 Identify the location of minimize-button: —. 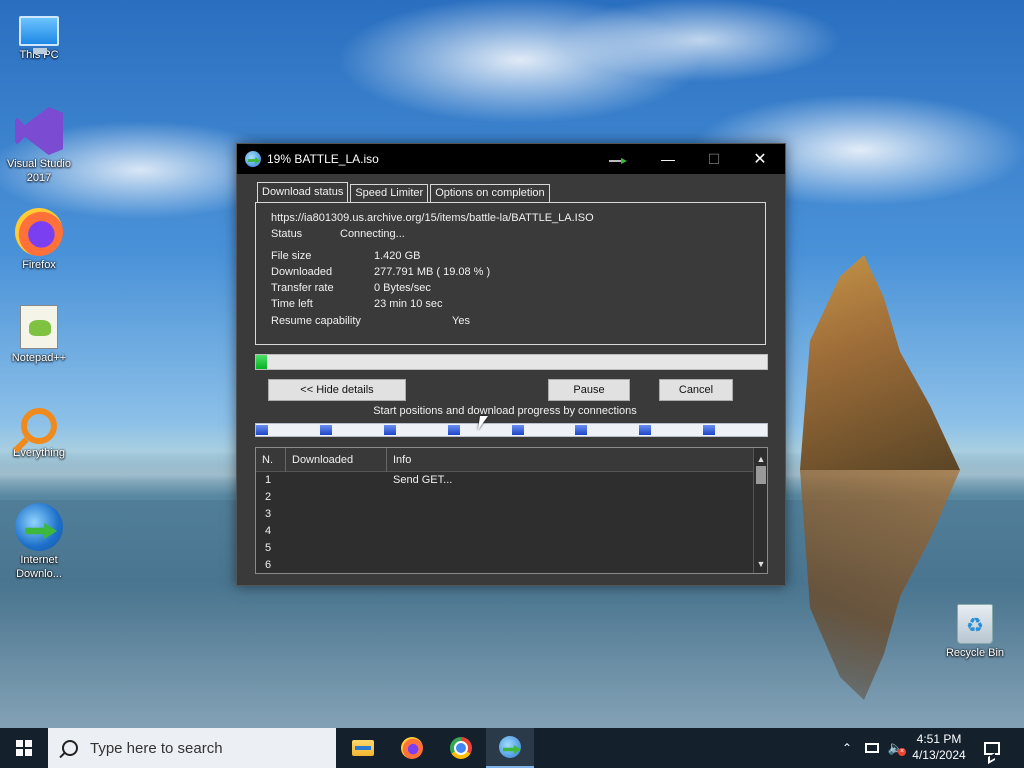
(668, 159).